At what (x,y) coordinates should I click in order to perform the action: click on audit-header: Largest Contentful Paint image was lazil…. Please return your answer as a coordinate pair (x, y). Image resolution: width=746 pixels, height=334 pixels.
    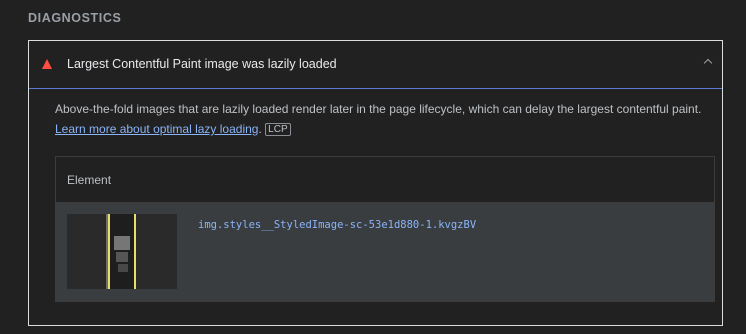
    Looking at the image, I should click on (375, 65).